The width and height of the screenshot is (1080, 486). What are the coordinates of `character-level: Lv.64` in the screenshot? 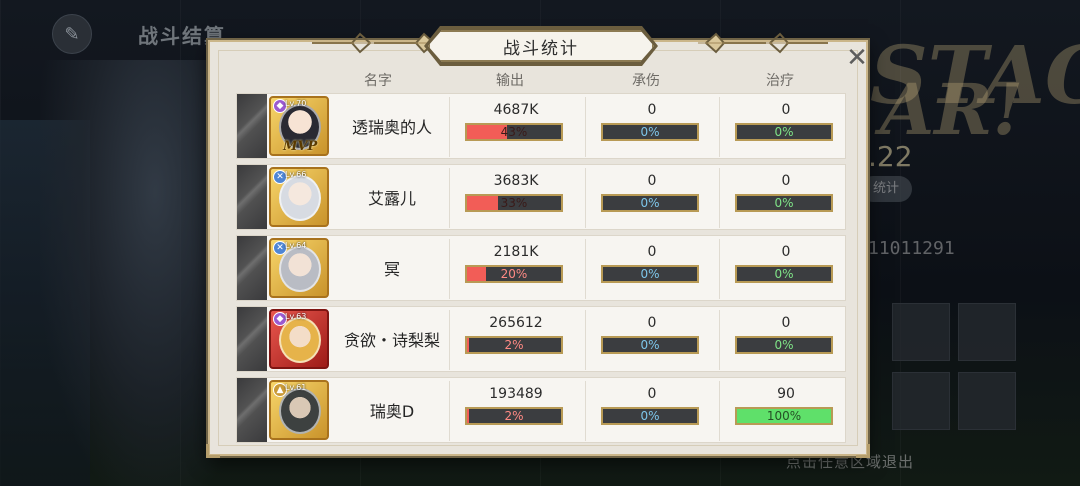 It's located at (296, 245).